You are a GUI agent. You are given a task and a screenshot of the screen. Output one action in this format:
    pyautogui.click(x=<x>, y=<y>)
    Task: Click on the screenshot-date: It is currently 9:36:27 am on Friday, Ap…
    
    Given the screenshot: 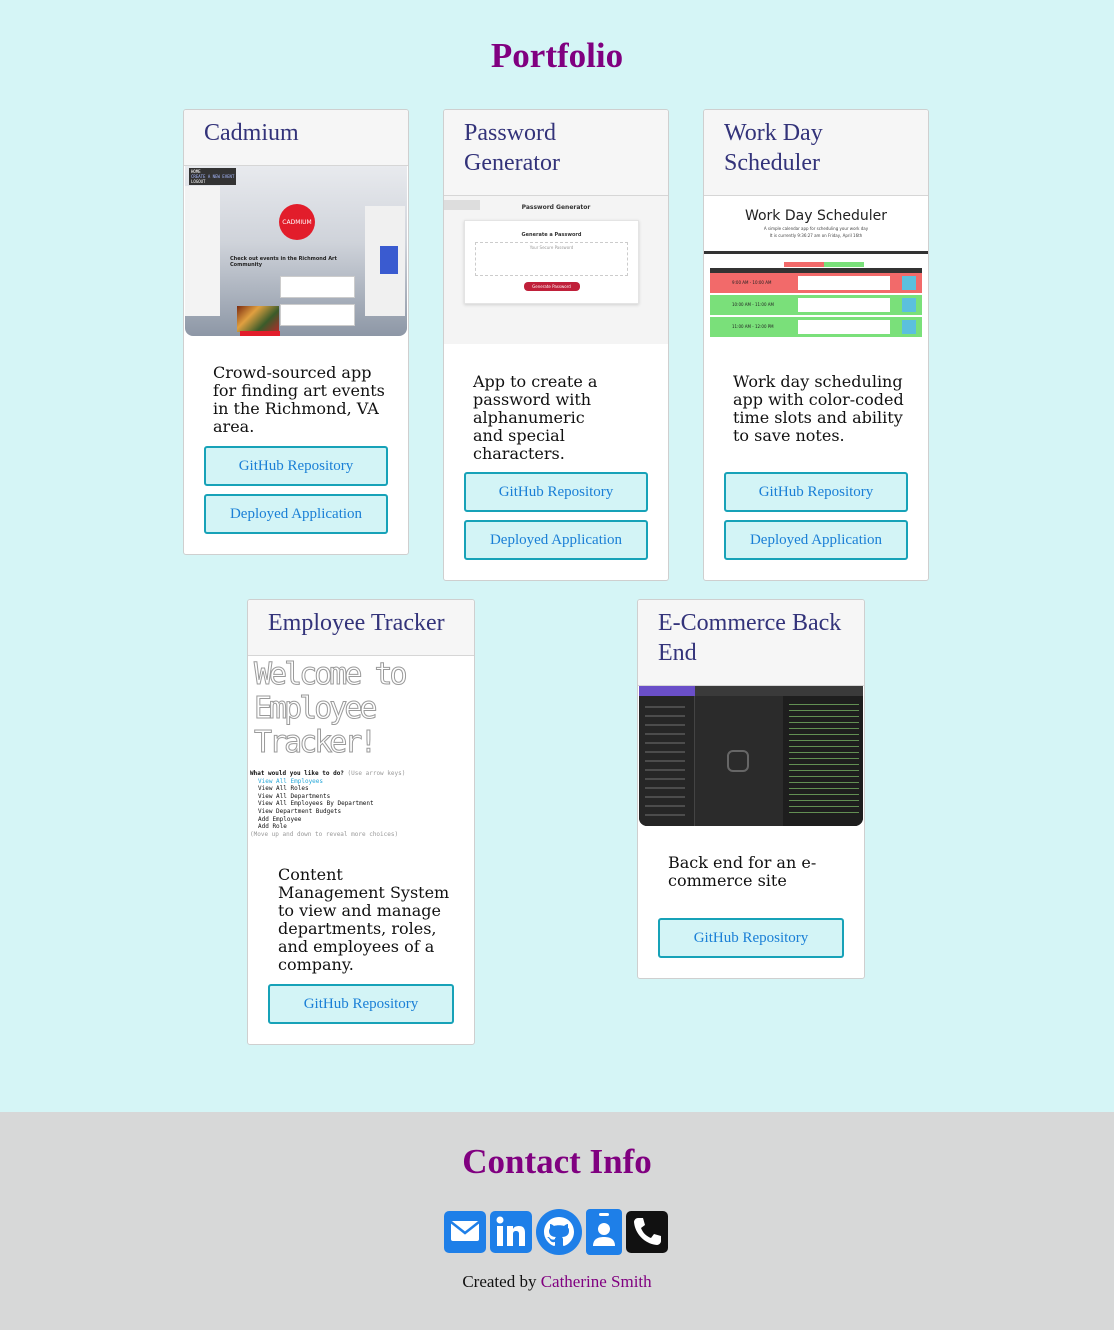 What is the action you would take?
    pyautogui.click(x=816, y=235)
    